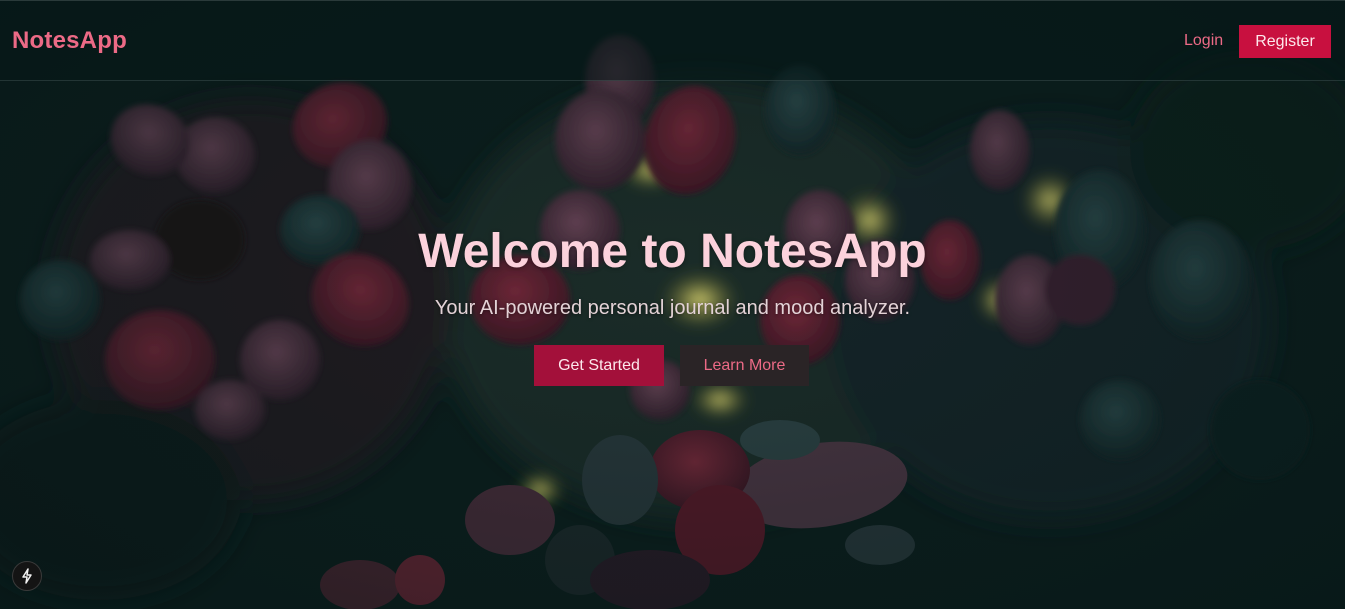 This screenshot has width=1345, height=609. What do you see at coordinates (744, 365) in the screenshot?
I see `learn-more-button: Learn More` at bounding box center [744, 365].